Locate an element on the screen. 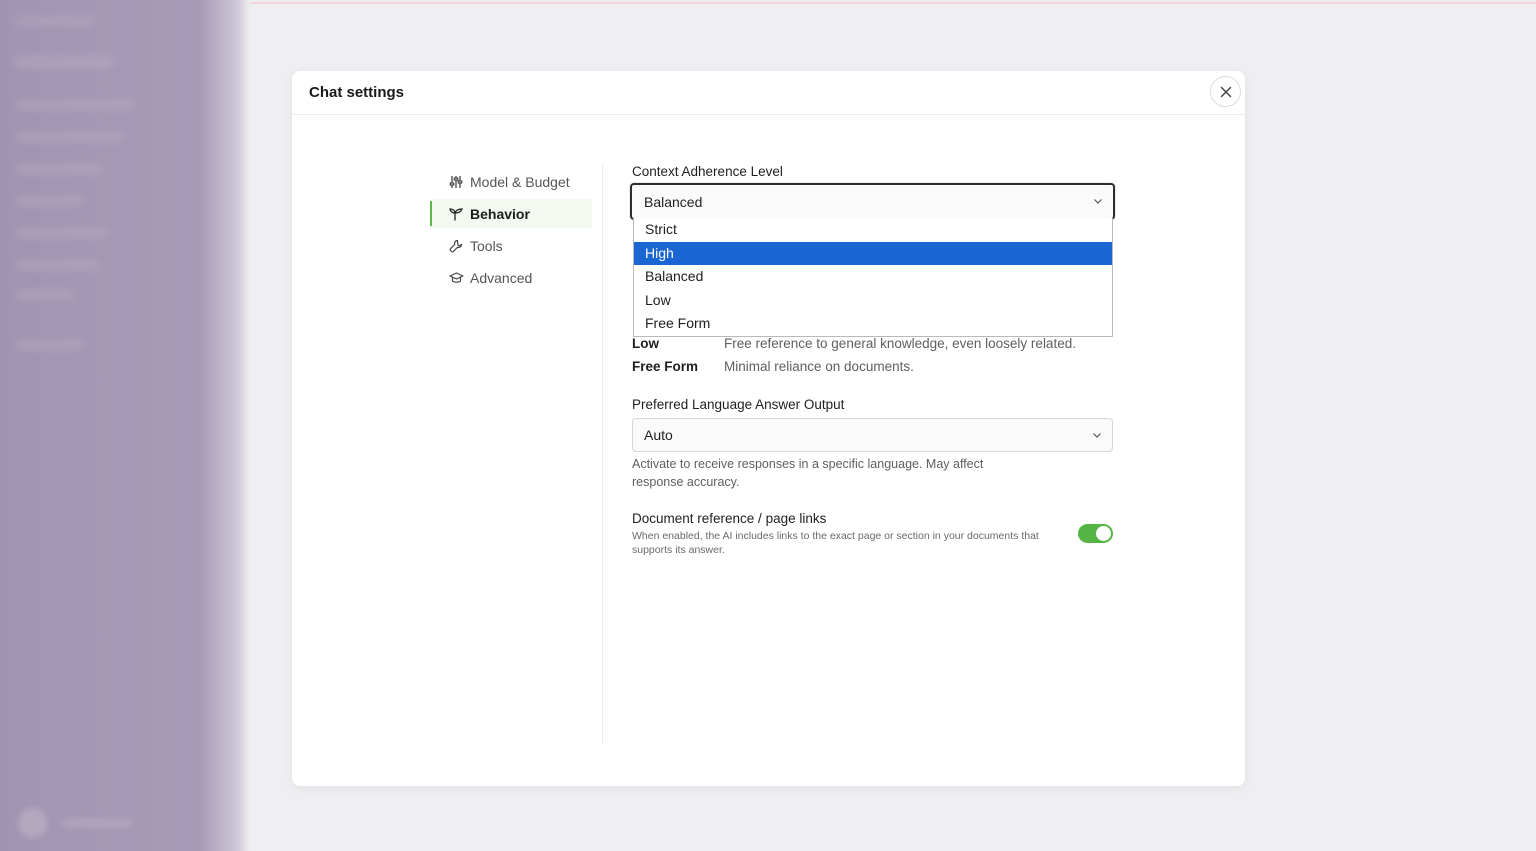  sliders-icon is located at coordinates (456, 182).